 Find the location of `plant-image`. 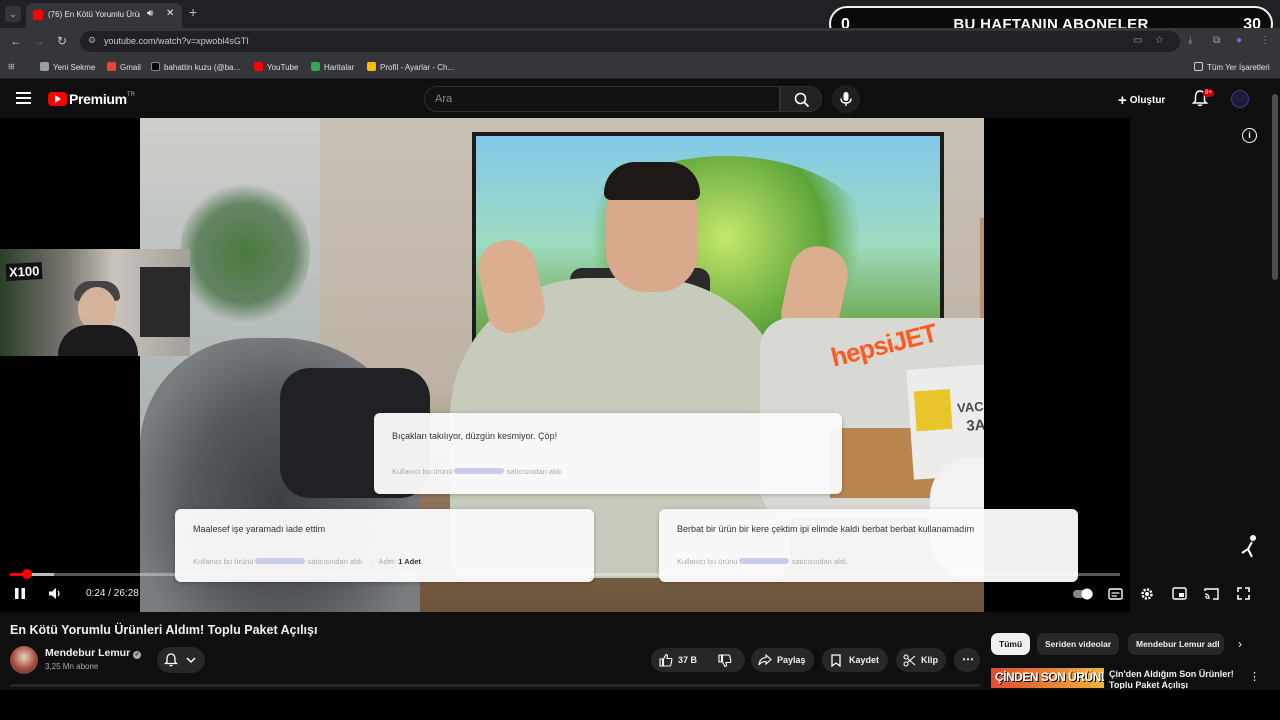

plant-image is located at coordinates (245, 253).